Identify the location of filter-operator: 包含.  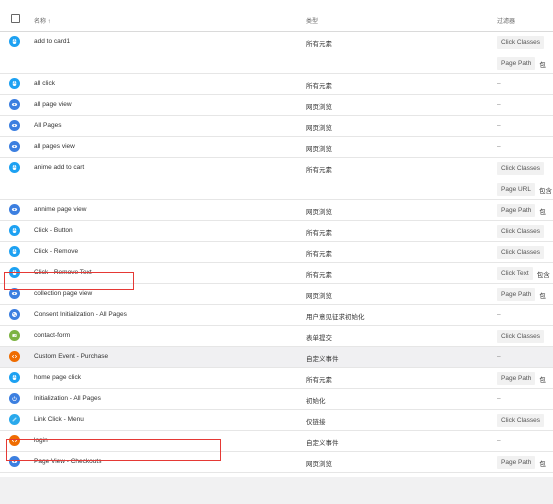
(545, 191).